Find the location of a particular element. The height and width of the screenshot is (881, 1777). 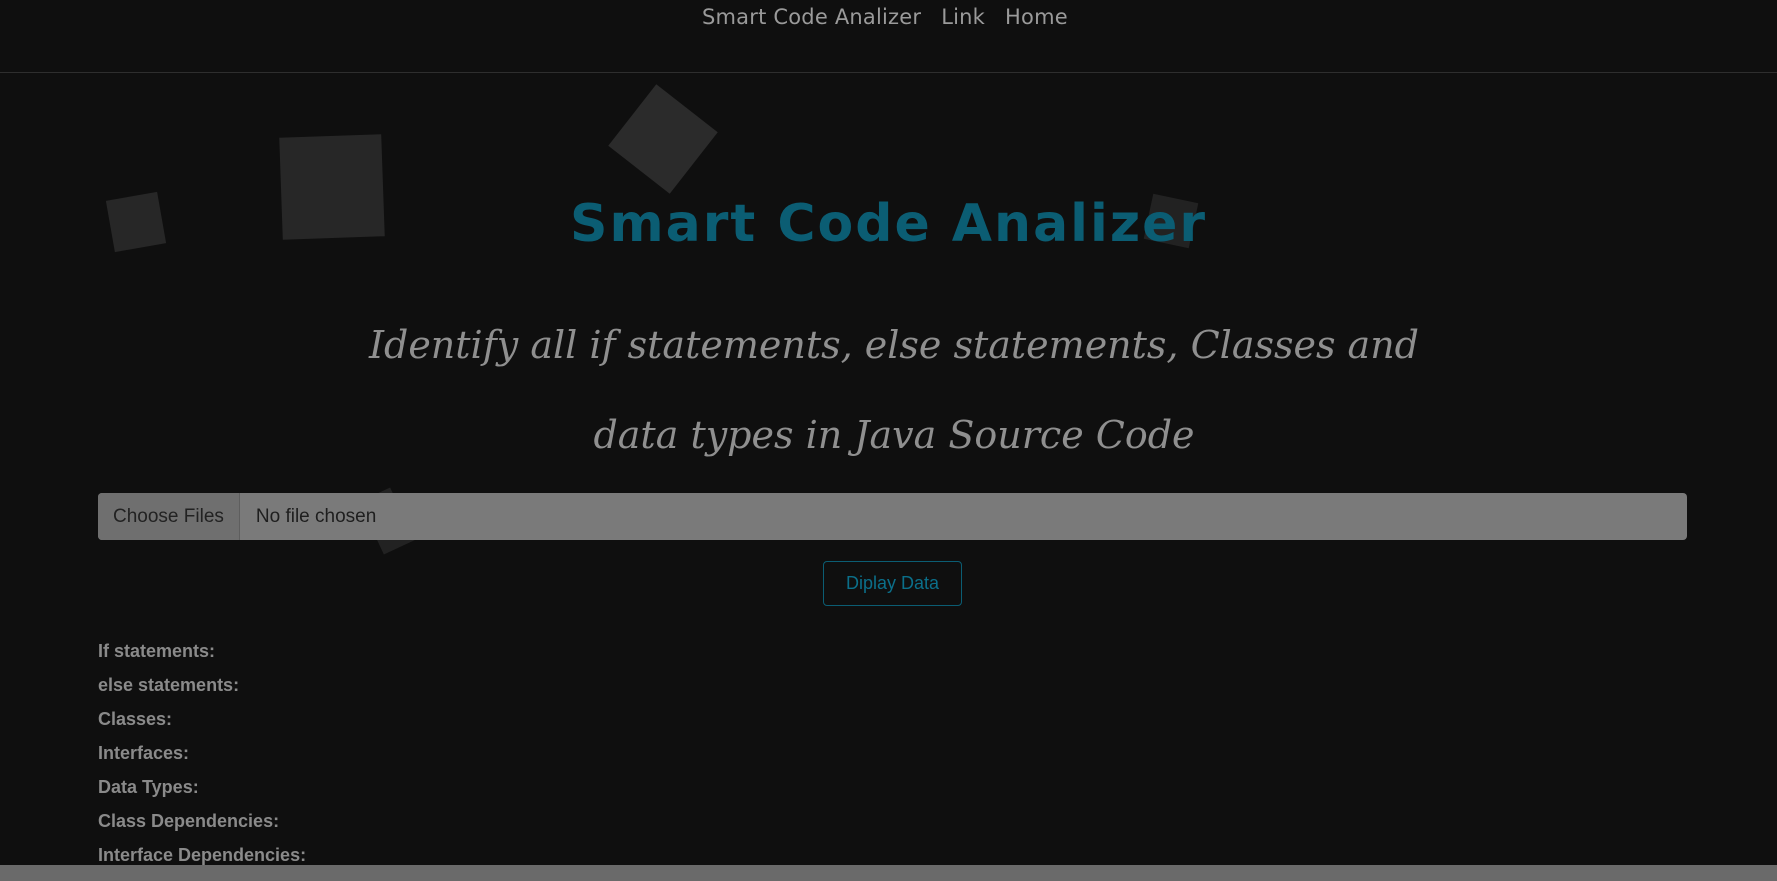

top-navbar: Smart Code Analizer Link Home is located at coordinates (888, 36).